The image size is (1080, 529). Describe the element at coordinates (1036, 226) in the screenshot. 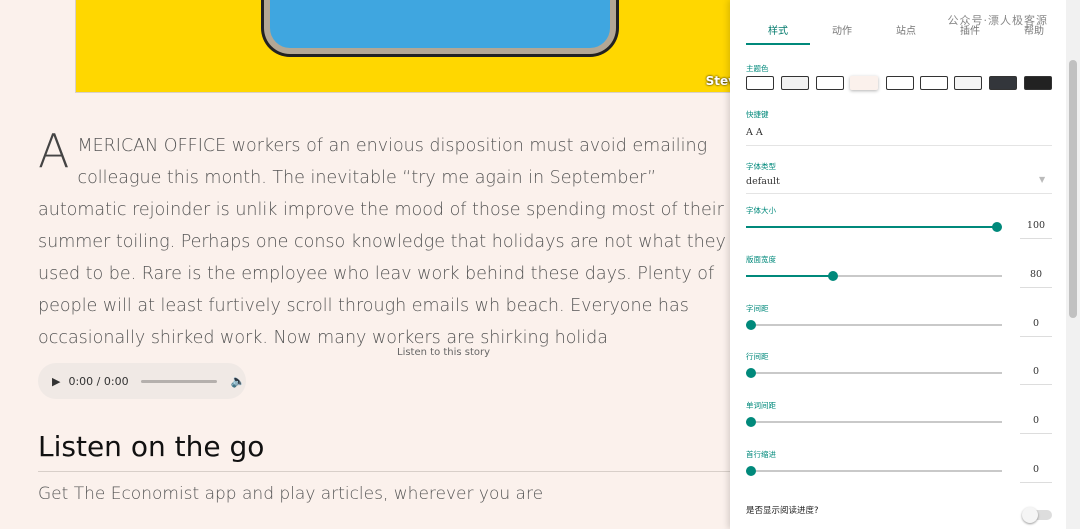

I see `slider-value-input: 100` at that location.